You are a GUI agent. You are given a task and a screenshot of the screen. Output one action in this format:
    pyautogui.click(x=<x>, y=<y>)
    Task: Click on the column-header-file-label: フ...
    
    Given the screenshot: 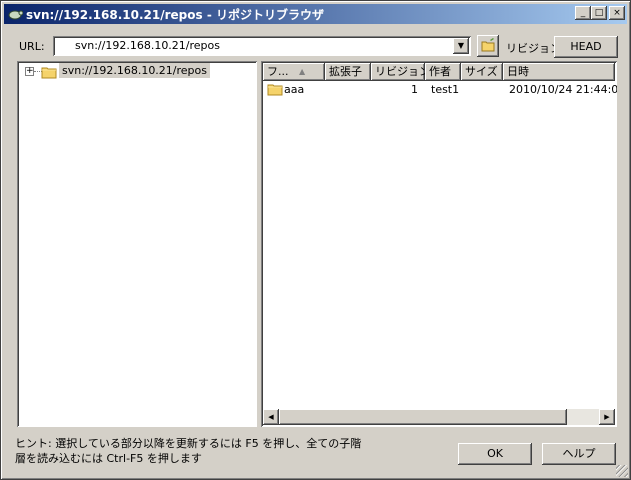 What is the action you would take?
    pyautogui.click(x=278, y=71)
    